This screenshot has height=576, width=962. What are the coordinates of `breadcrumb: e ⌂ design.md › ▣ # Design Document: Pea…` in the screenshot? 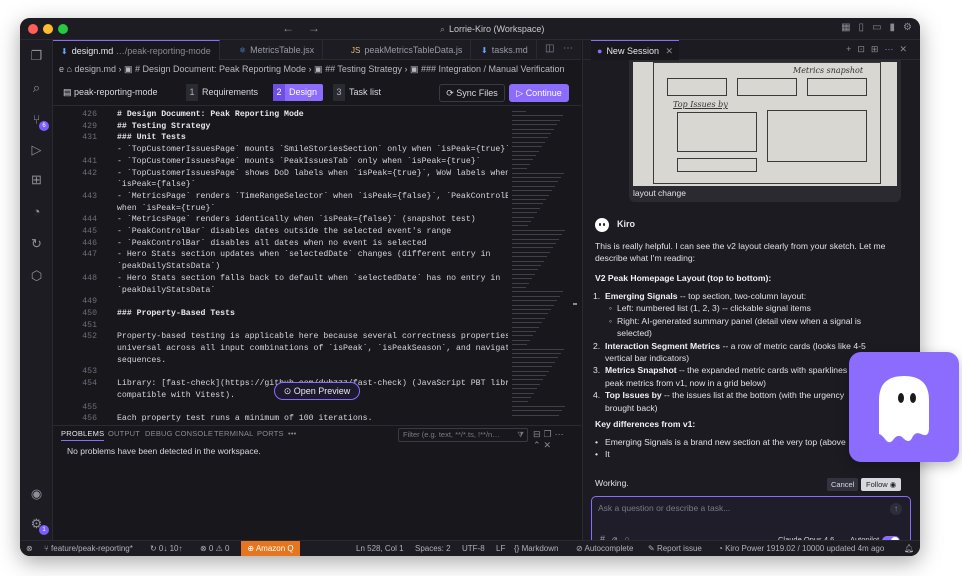 It's located at (317, 69).